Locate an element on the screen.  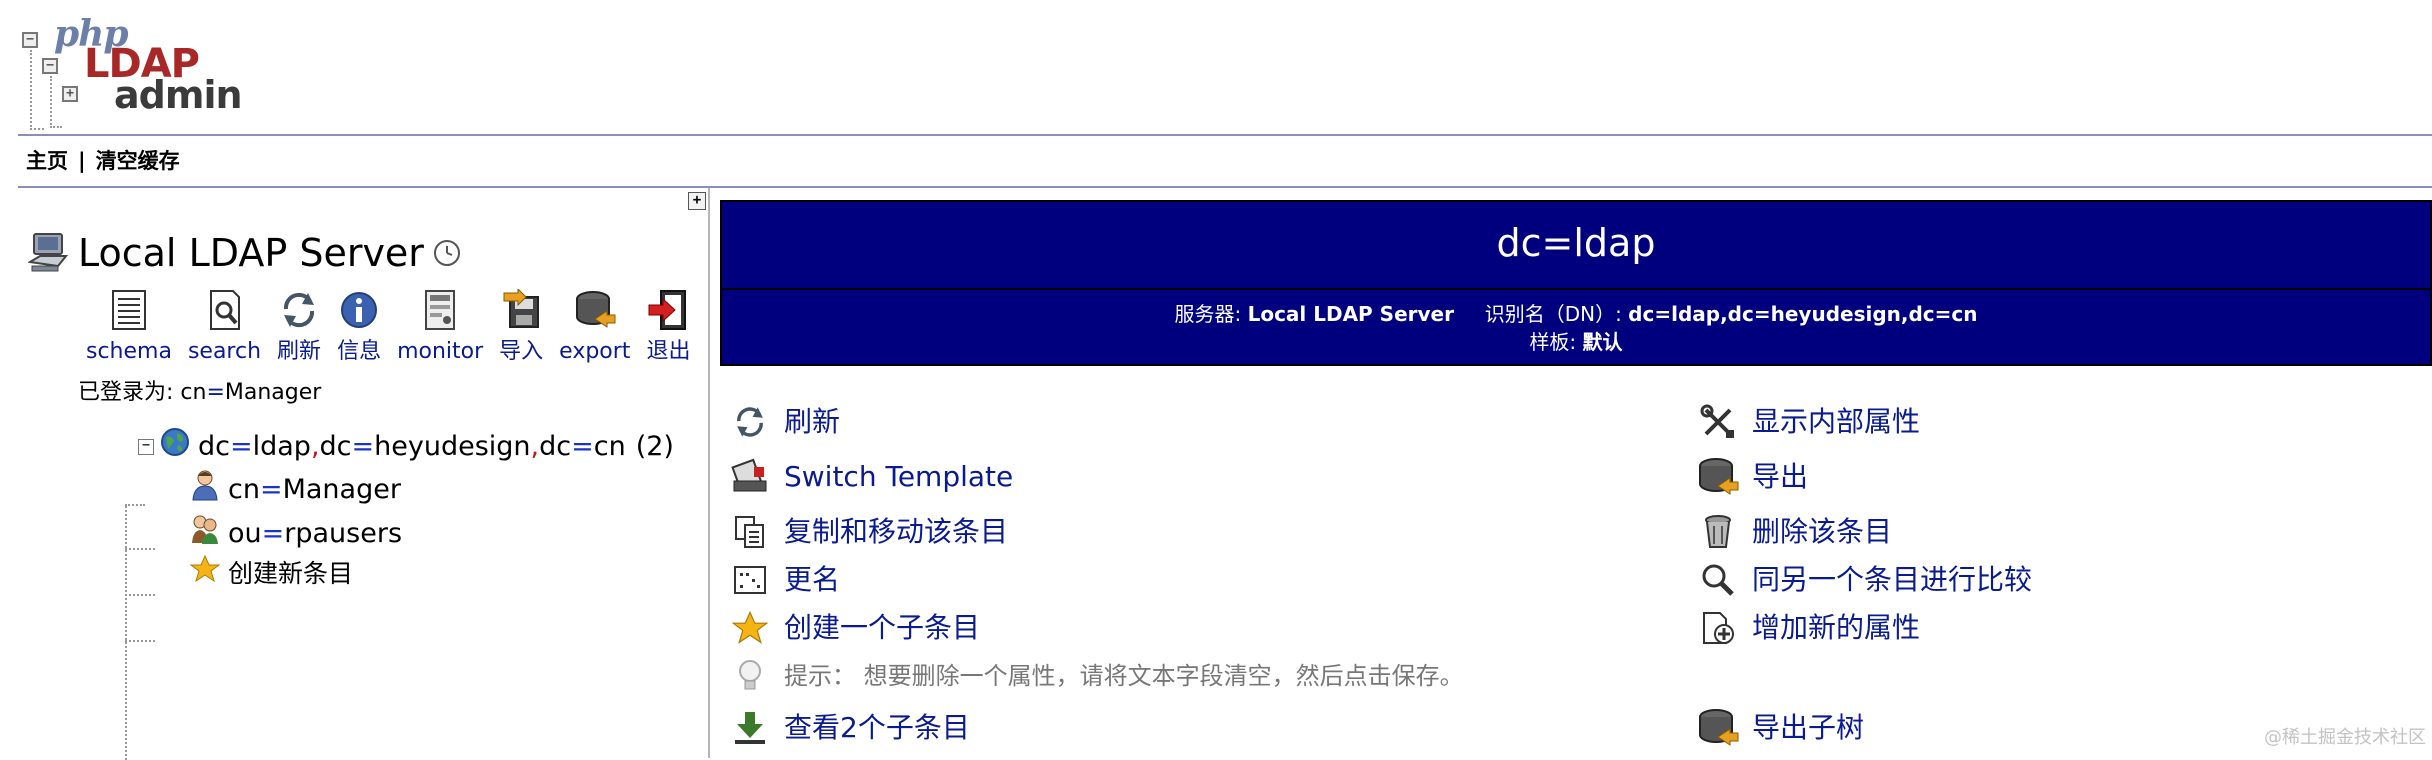
logo-admin-text: admin is located at coordinates (178, 95).